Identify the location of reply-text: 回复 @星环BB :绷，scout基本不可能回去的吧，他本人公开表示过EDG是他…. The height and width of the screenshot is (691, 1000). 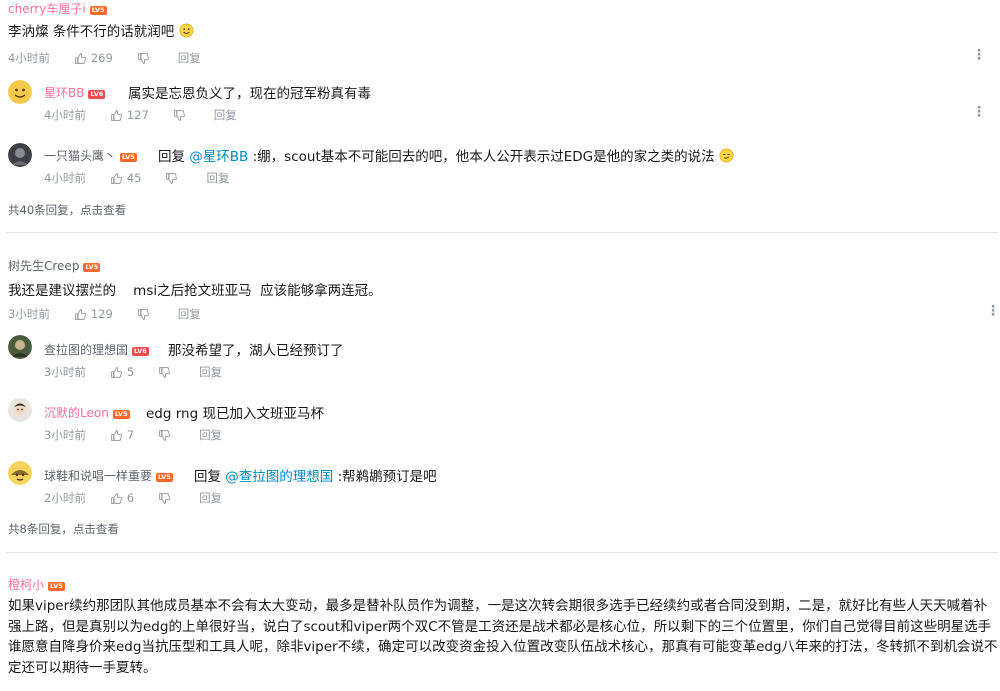
(446, 155).